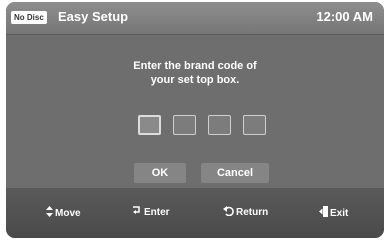 The height and width of the screenshot is (244, 391). I want to click on up-down-arrows-icon, so click(49, 213).